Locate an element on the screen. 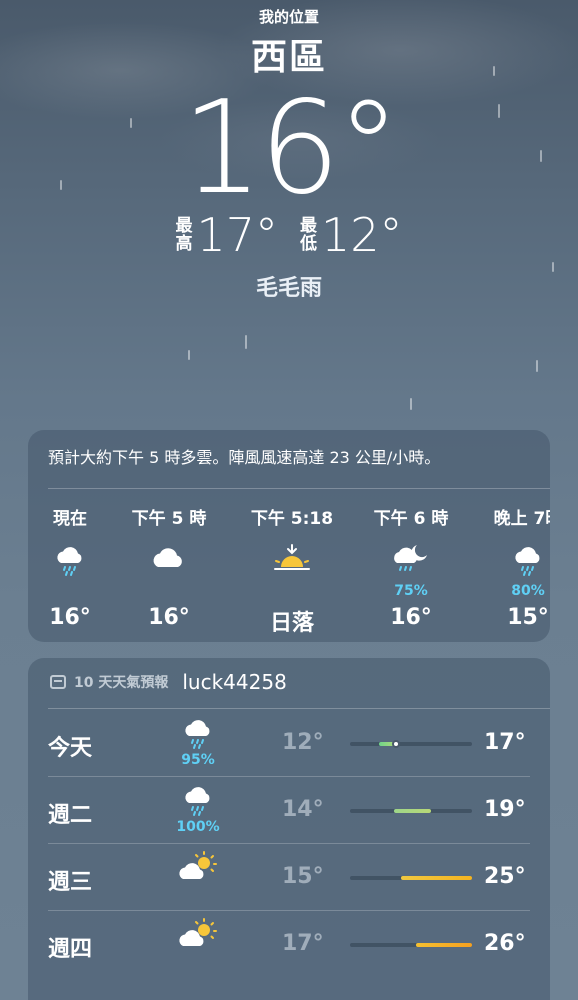 Image resolution: width=578 pixels, height=1000 pixels. low-temp: 15° is located at coordinates (303, 876).